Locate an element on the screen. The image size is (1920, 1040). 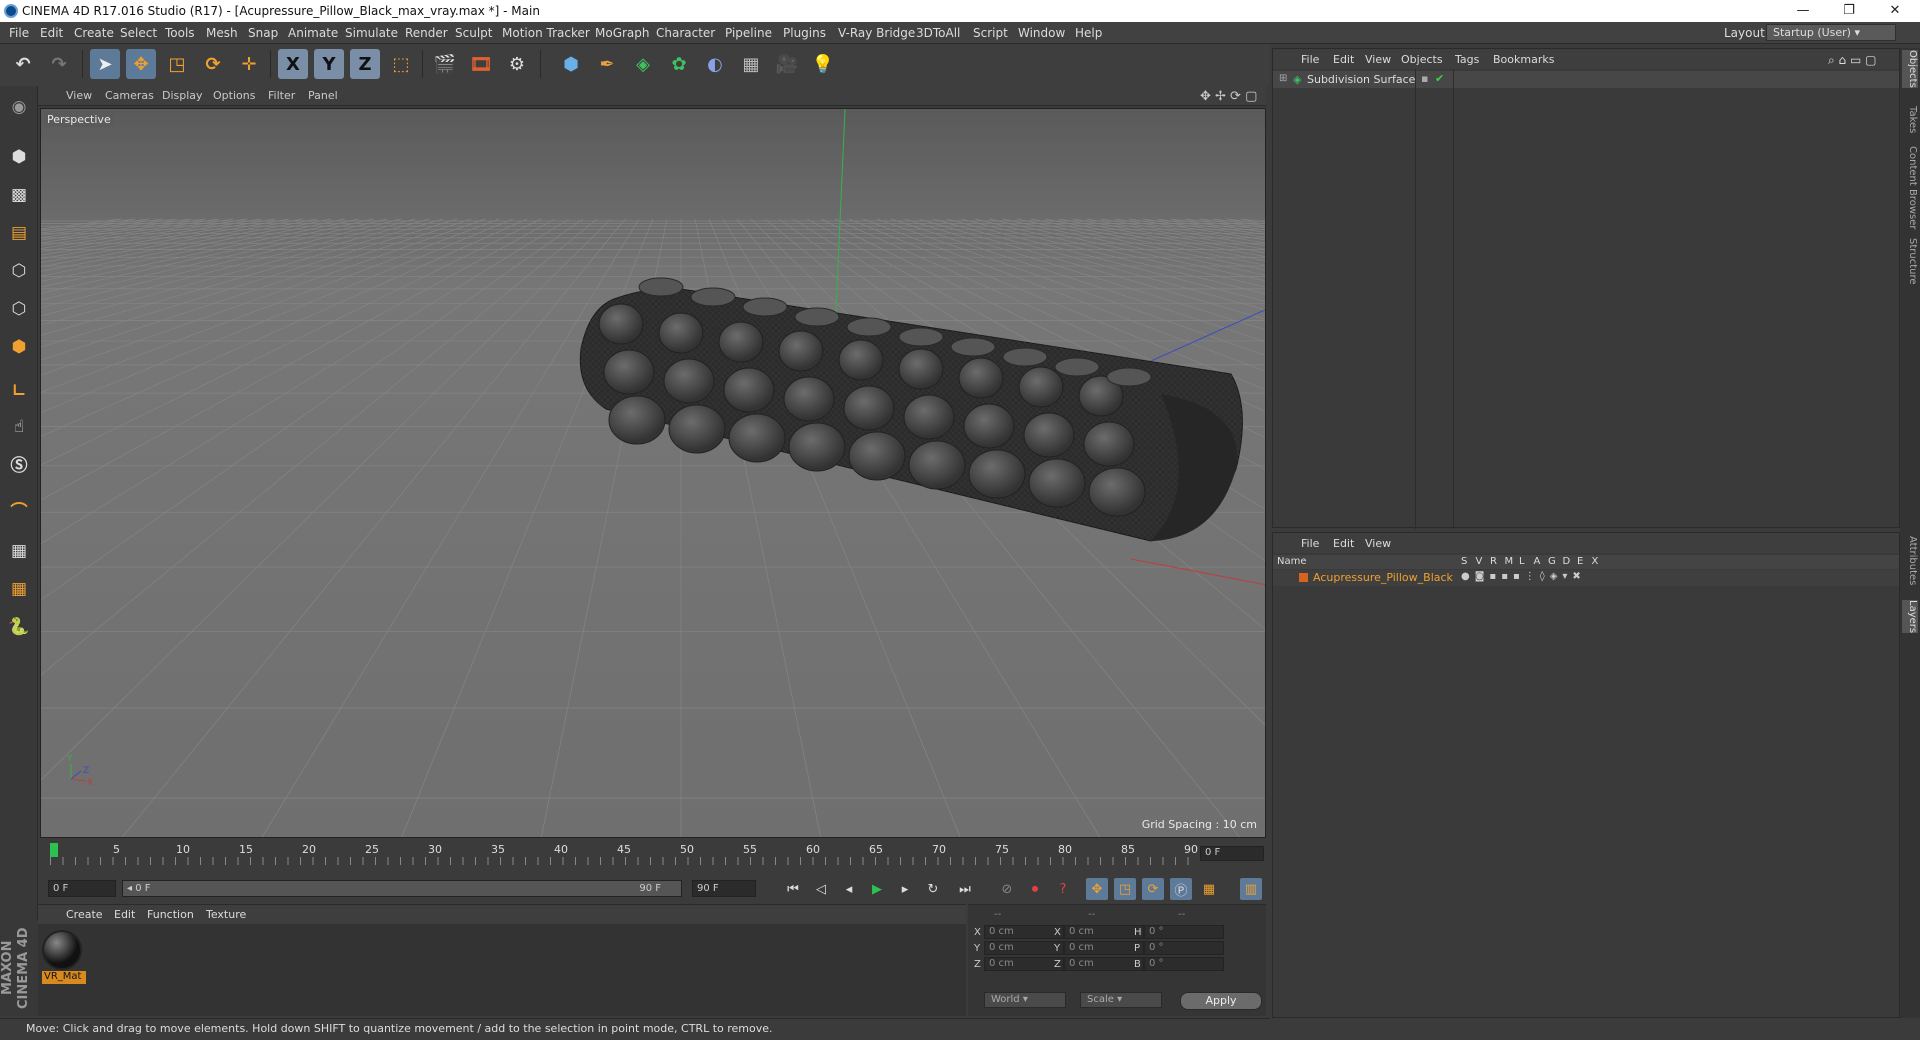
menu-render: Render is located at coordinates (426, 33).